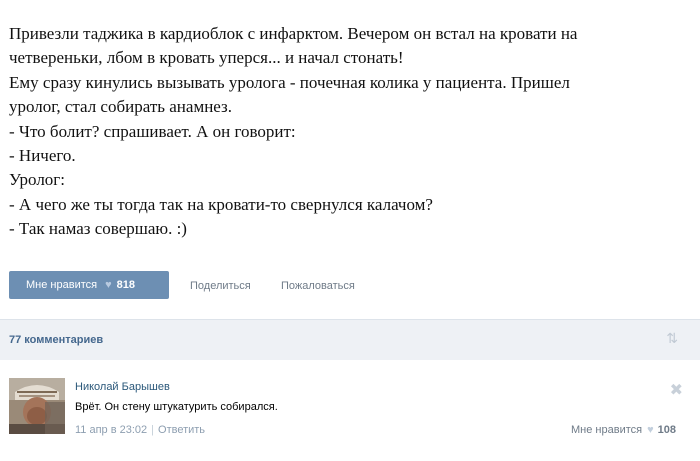 Image resolution: width=700 pixels, height=461 pixels. I want to click on comment-author: Николай Барышев, so click(122, 387).